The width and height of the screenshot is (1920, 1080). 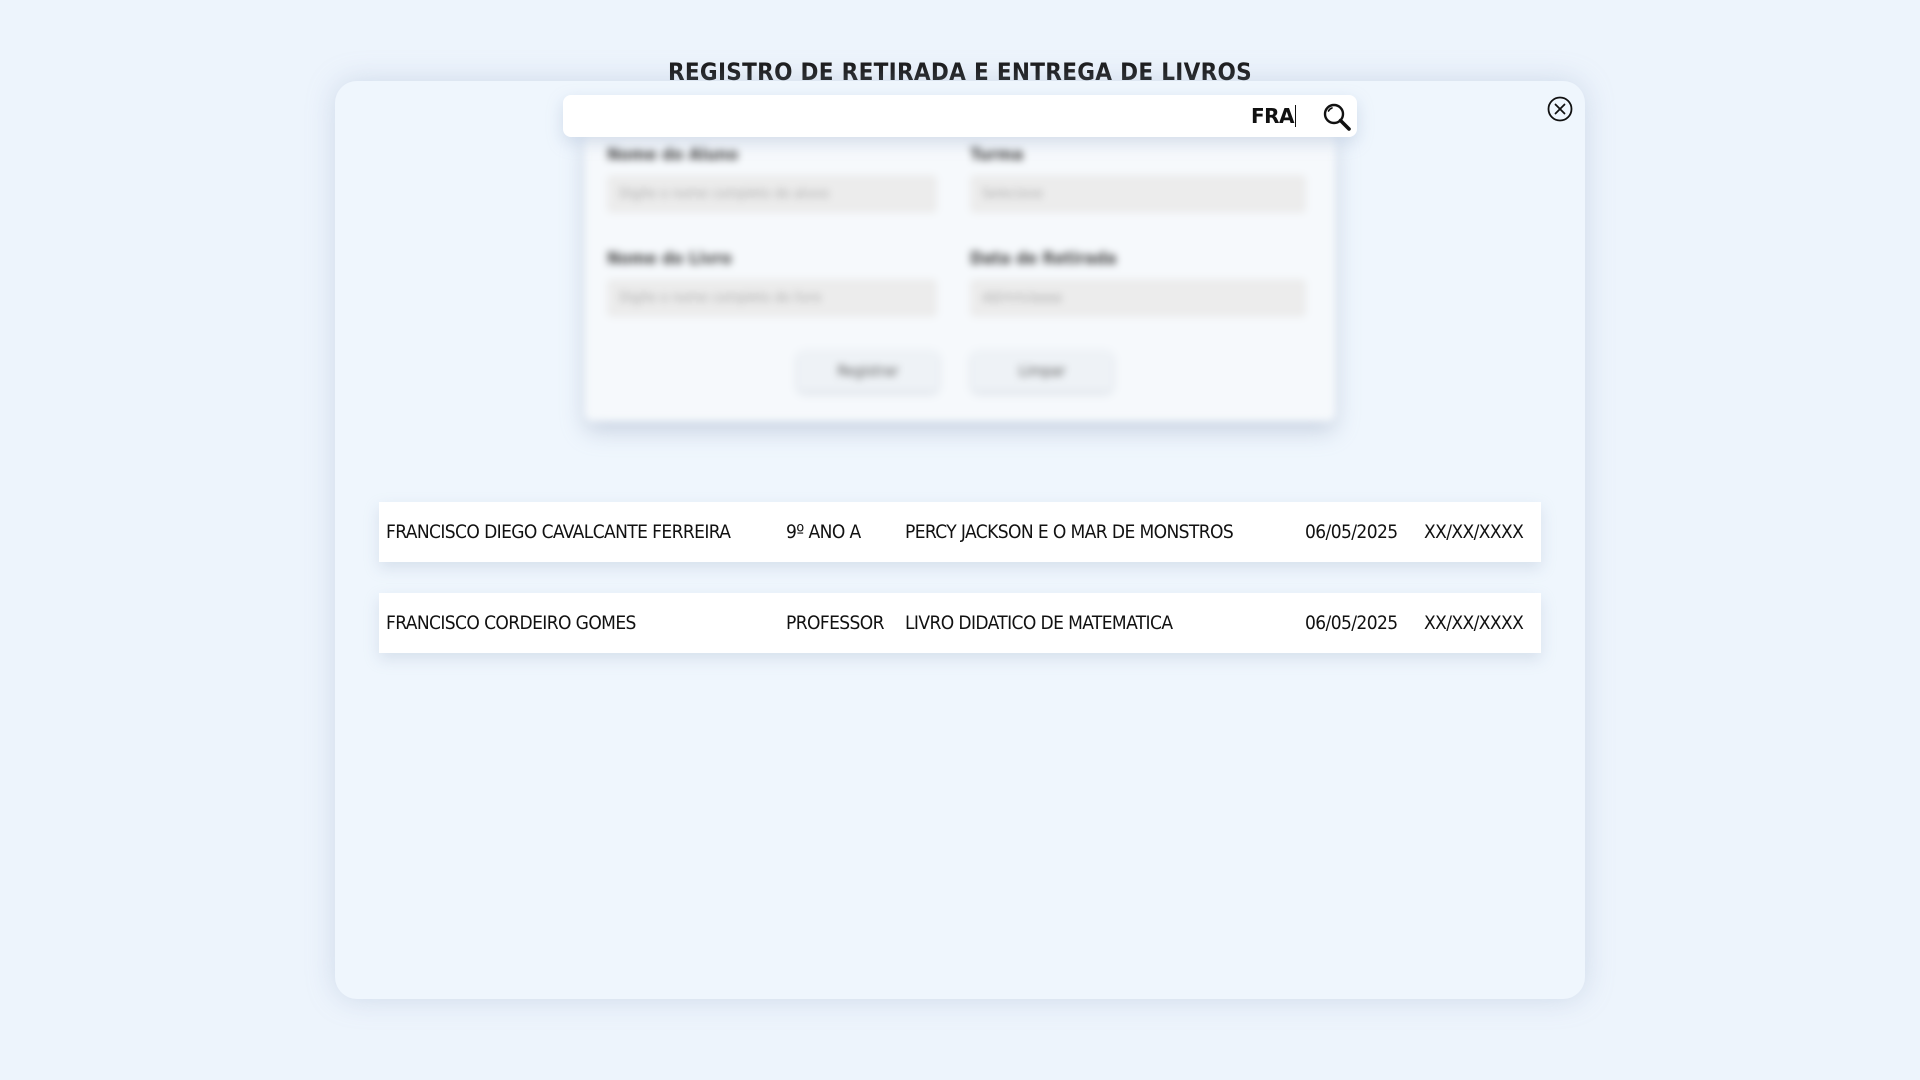 I want to click on date-input: dd/mm/aaaa, so click(x=1138, y=298).